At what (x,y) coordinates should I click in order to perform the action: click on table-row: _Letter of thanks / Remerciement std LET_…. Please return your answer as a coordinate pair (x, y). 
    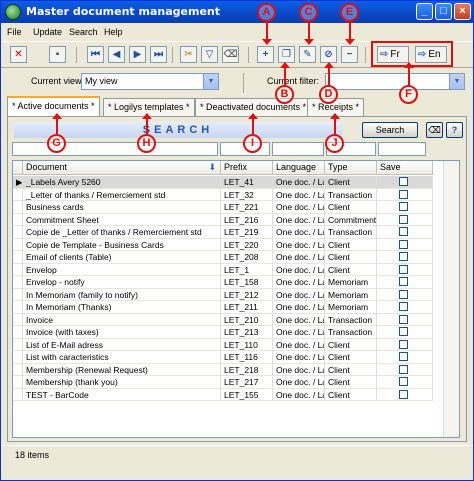
    Looking at the image, I should click on (223, 194).